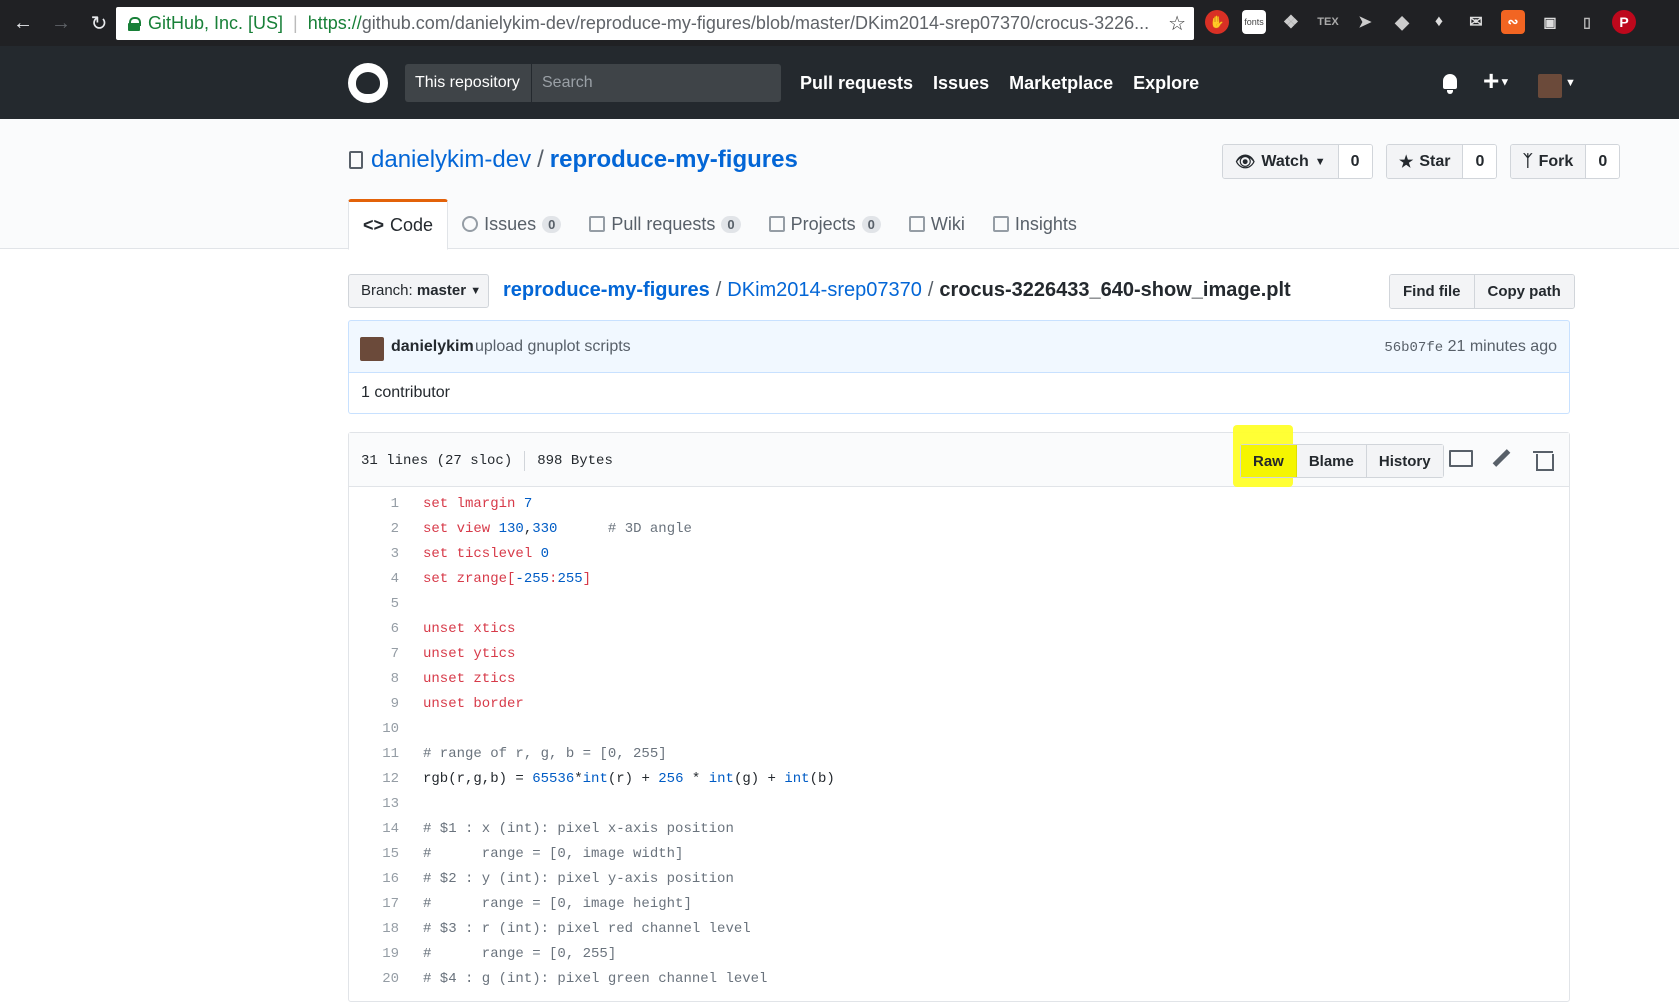  Describe the element at coordinates (374, 979) in the screenshot. I see `line-number: 20` at that location.